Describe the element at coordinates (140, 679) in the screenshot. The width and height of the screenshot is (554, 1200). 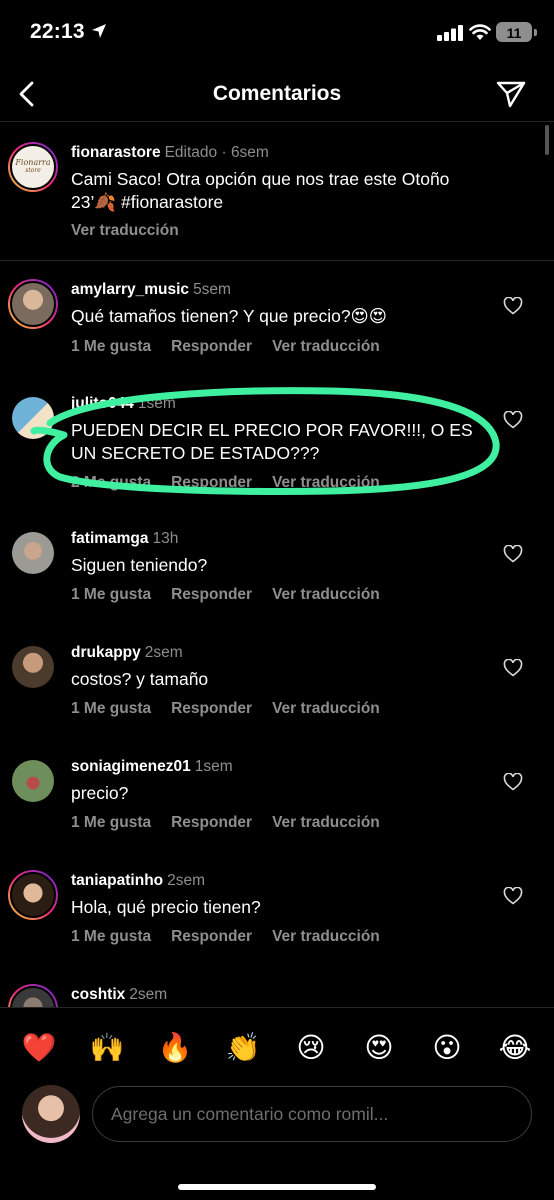
I see `comment-text: costos? y tamaño` at that location.